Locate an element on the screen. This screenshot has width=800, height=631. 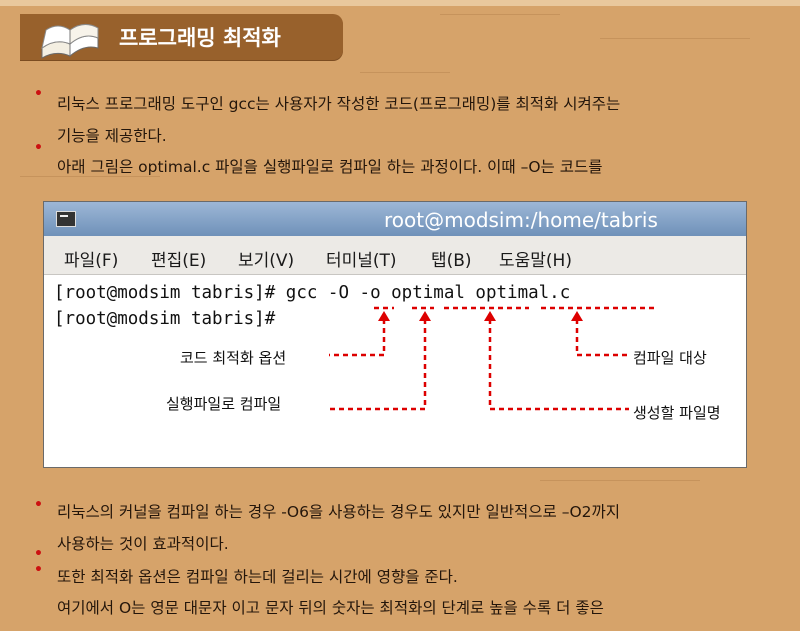
terminal-icon is located at coordinates (66, 219).